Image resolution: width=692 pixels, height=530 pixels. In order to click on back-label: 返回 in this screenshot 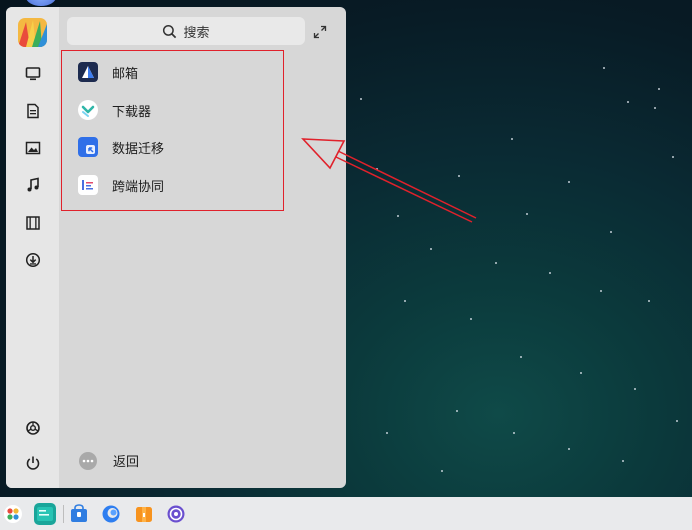, I will do `click(126, 462)`.